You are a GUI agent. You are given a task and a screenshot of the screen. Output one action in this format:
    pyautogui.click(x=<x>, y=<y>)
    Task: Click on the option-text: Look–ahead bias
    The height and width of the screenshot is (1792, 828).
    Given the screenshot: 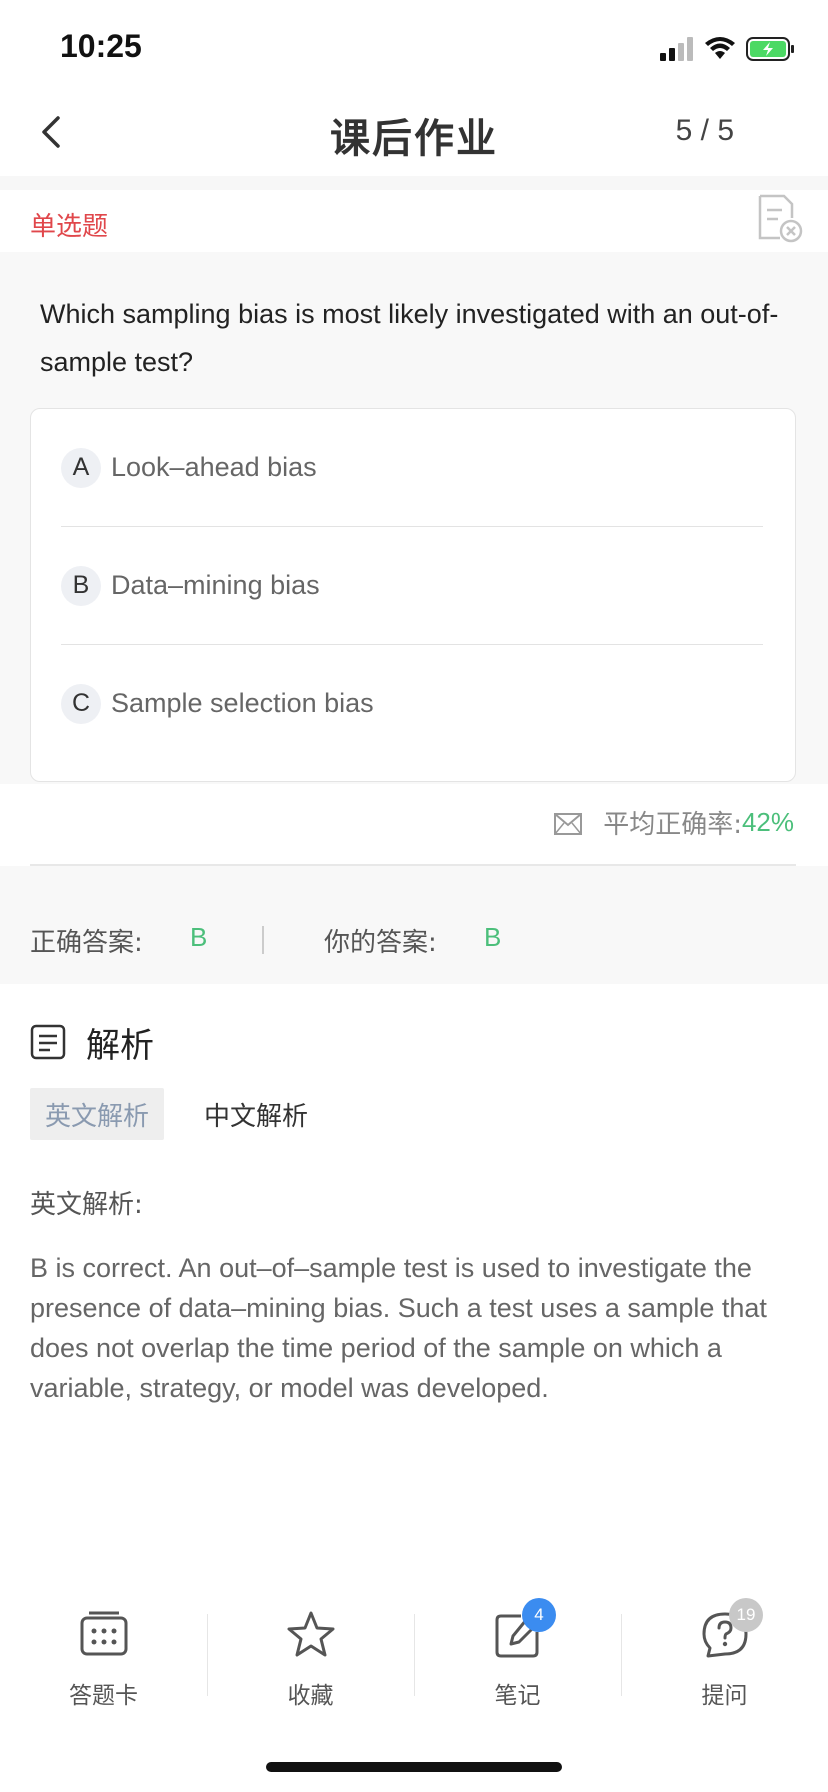 What is the action you would take?
    pyautogui.click(x=214, y=467)
    